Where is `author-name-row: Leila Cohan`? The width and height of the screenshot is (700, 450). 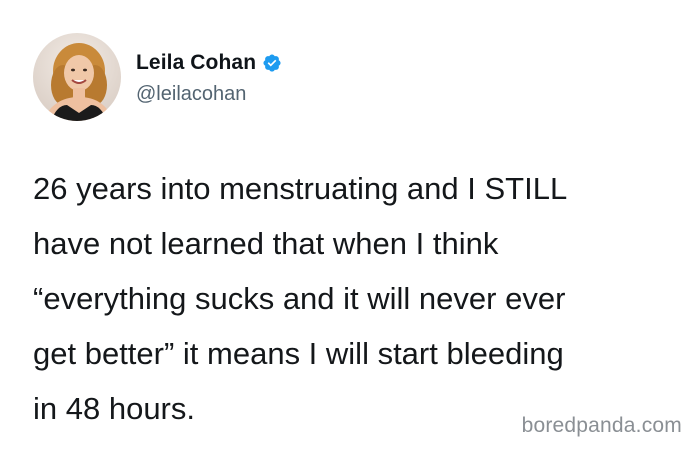
author-name-row: Leila Cohan is located at coordinates (209, 63).